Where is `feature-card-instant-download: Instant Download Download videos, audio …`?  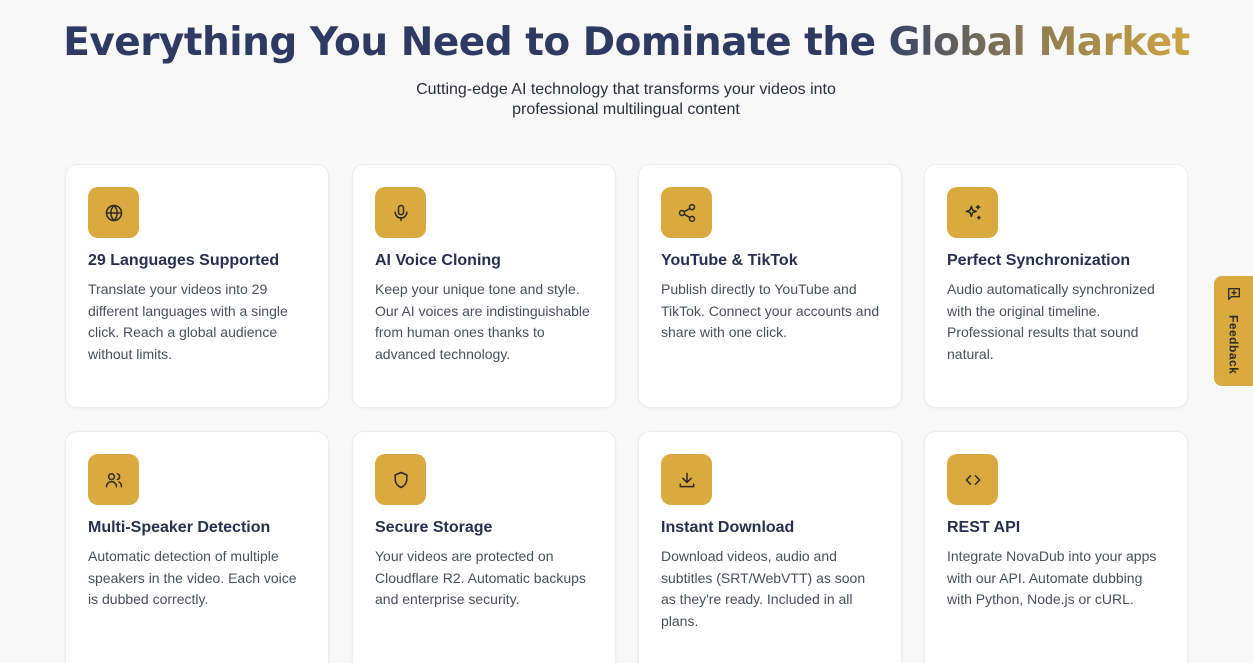 feature-card-instant-download: Instant Download Download videos, audio … is located at coordinates (770, 547).